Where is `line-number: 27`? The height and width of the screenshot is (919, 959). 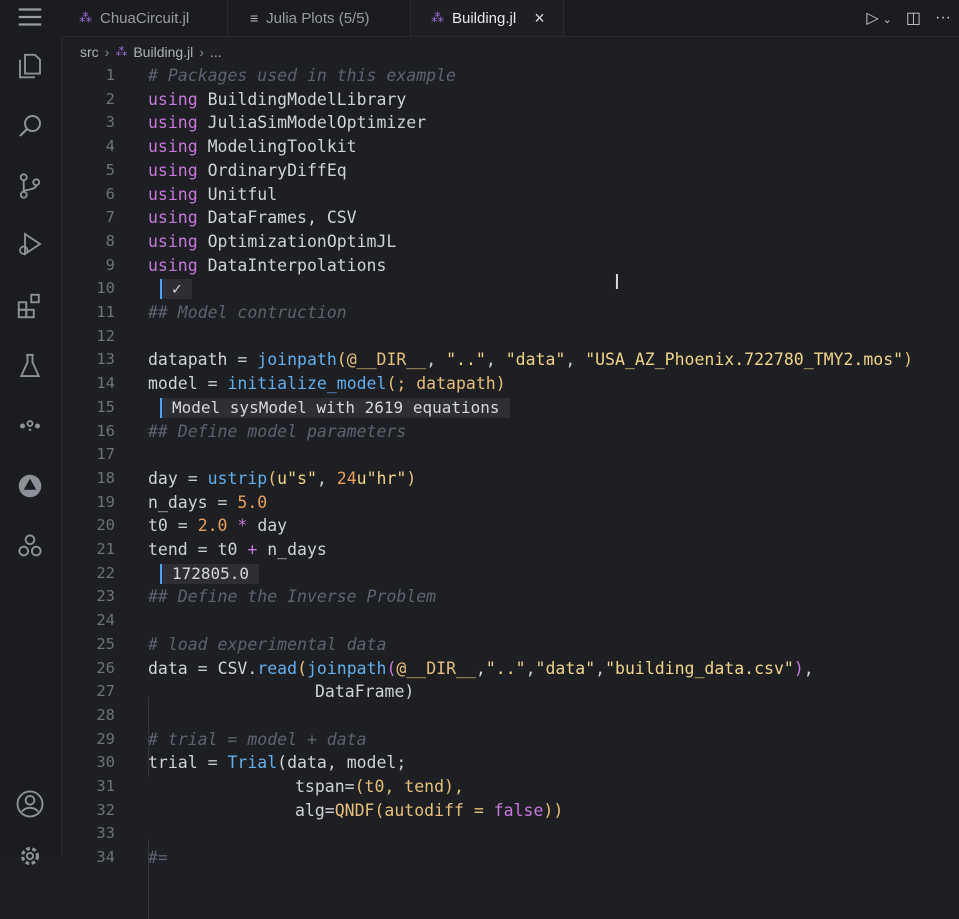 line-number: 27 is located at coordinates (105, 691).